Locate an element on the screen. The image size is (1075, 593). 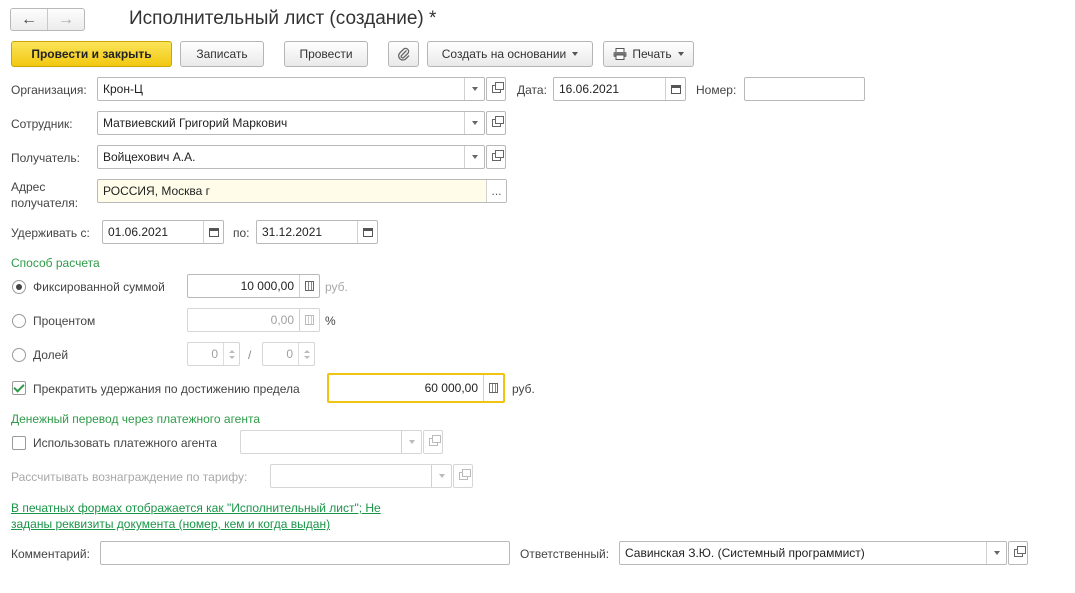
save-button: Записать is located at coordinates (222, 54).